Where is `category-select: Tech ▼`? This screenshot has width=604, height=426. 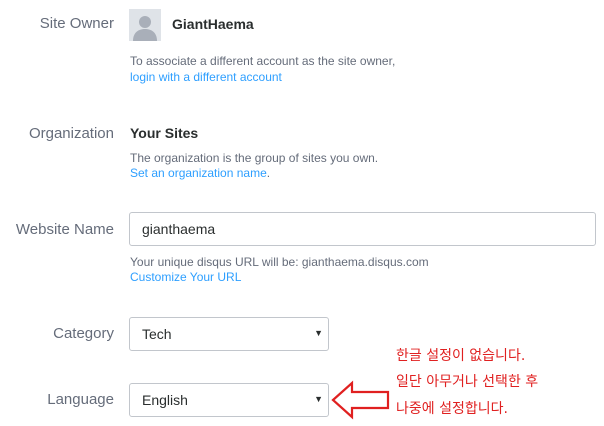 category-select: Tech ▼ is located at coordinates (229, 334).